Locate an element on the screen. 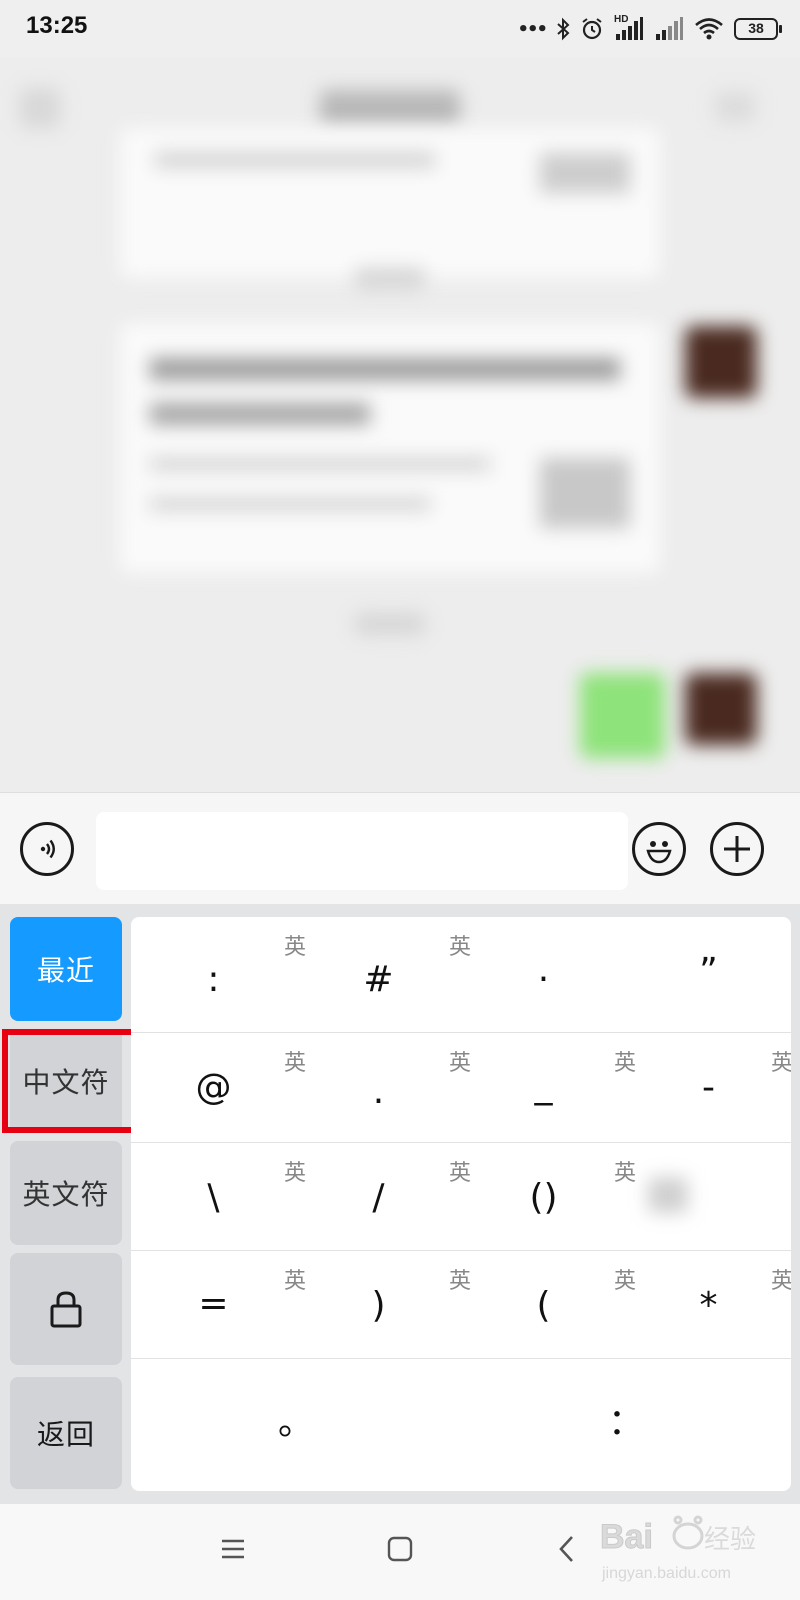 The width and height of the screenshot is (800, 1600). back-button-label: 返回 is located at coordinates (65, 1434).